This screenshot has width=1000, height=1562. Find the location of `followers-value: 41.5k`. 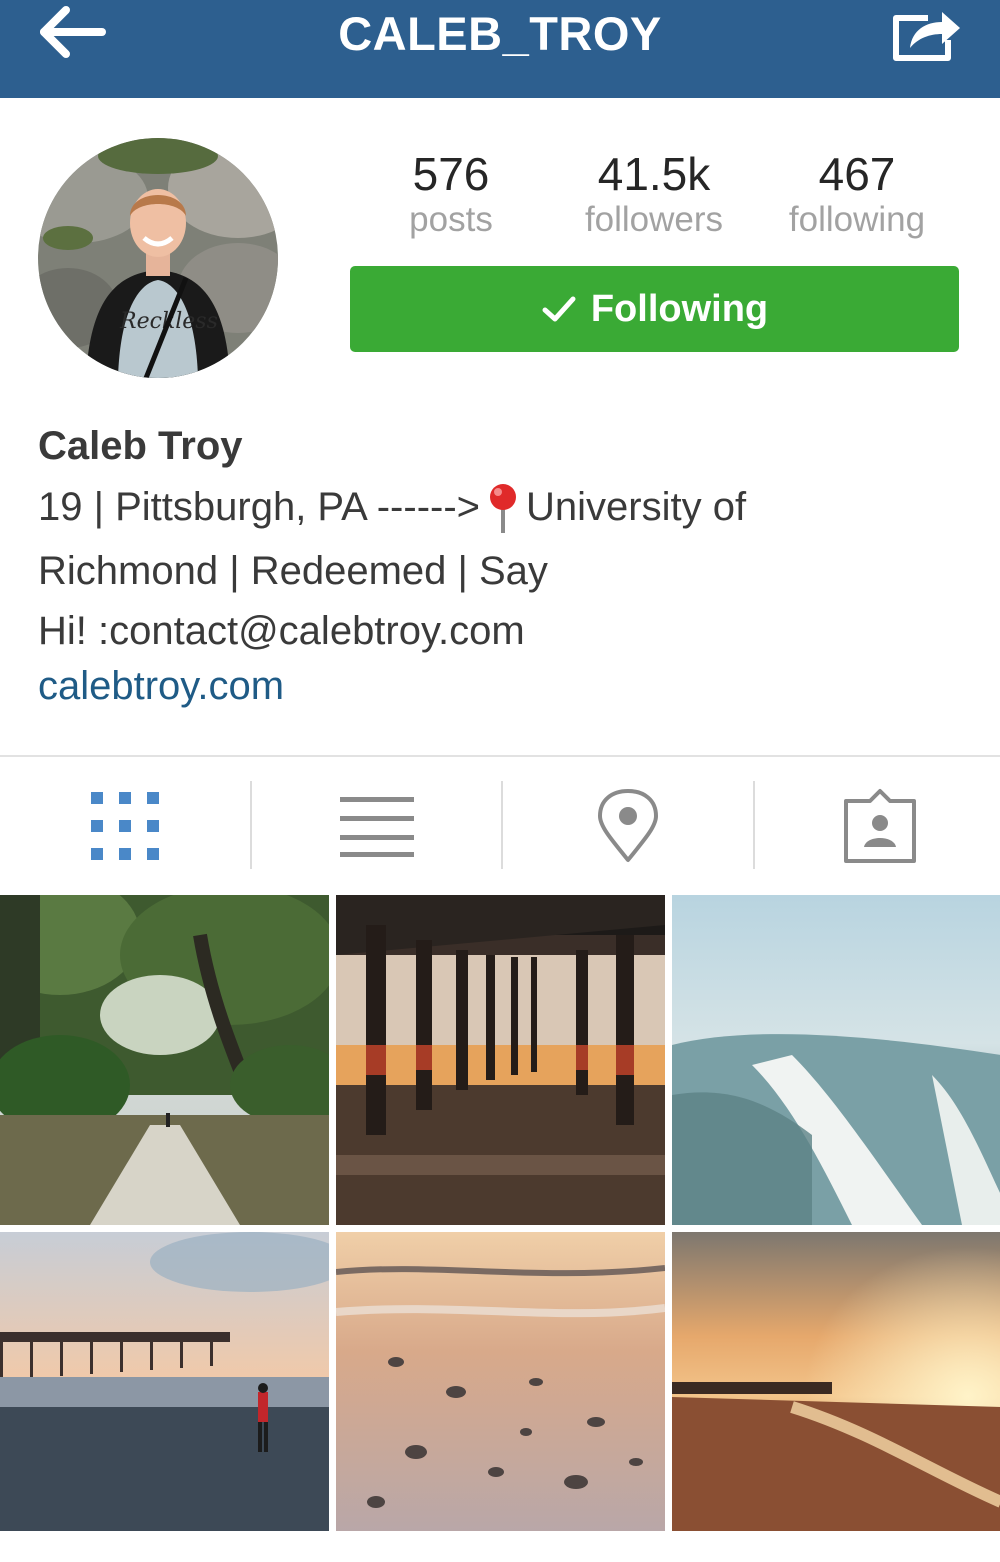

followers-value: 41.5k is located at coordinates (654, 174).